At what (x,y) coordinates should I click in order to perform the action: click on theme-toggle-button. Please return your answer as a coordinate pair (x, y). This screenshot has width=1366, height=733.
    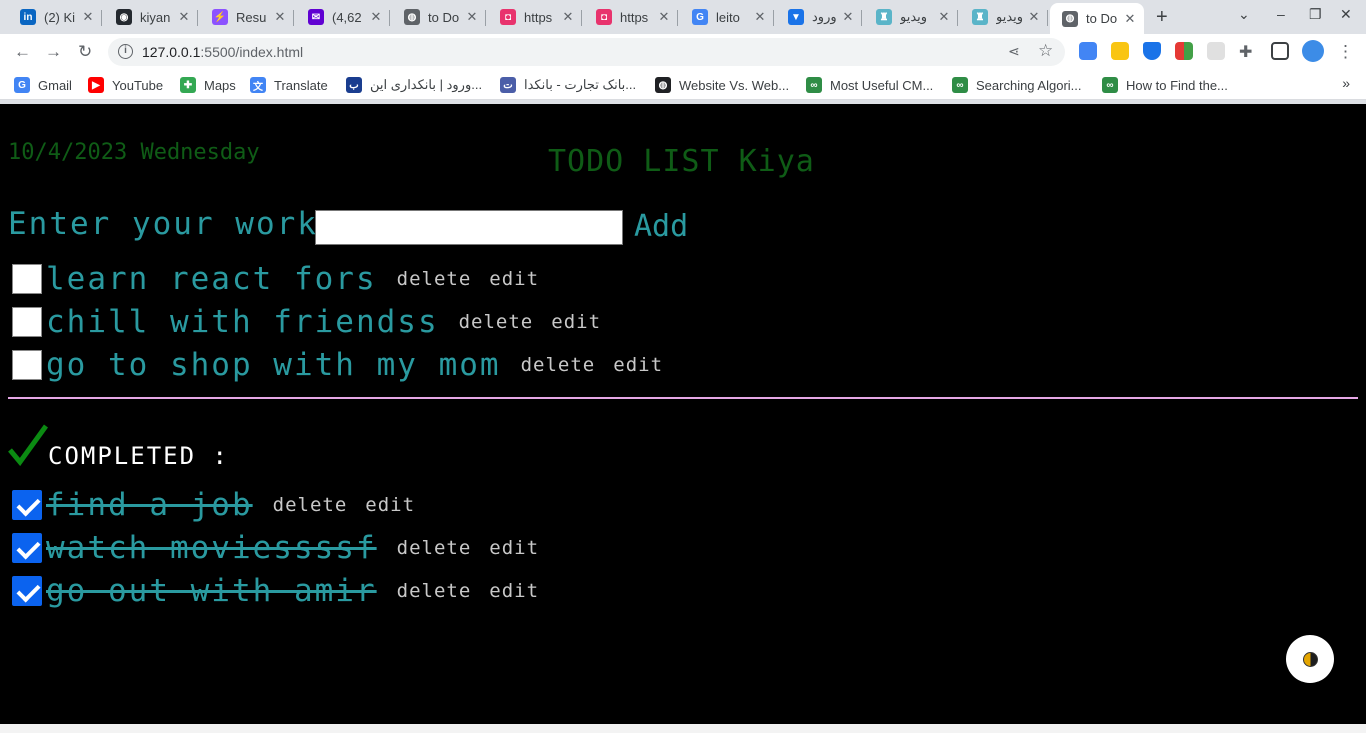
    Looking at the image, I should click on (1310, 659).